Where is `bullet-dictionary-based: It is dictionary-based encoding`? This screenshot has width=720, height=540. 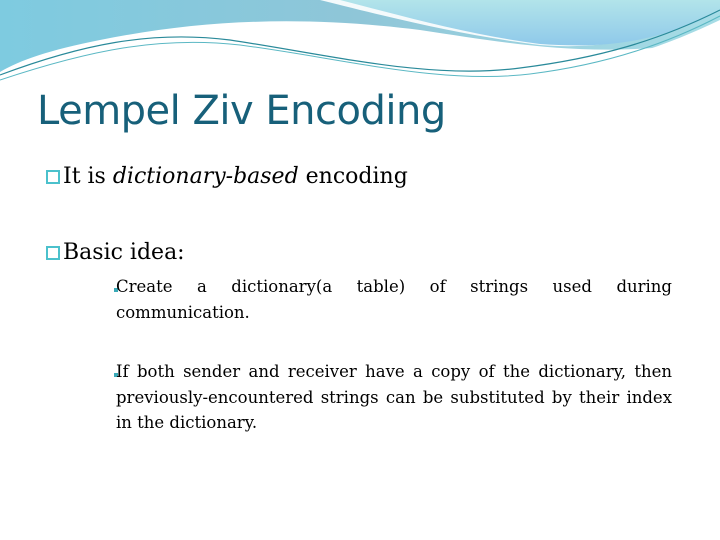 bullet-dictionary-based: It is dictionary-based encoding is located at coordinates (227, 176).